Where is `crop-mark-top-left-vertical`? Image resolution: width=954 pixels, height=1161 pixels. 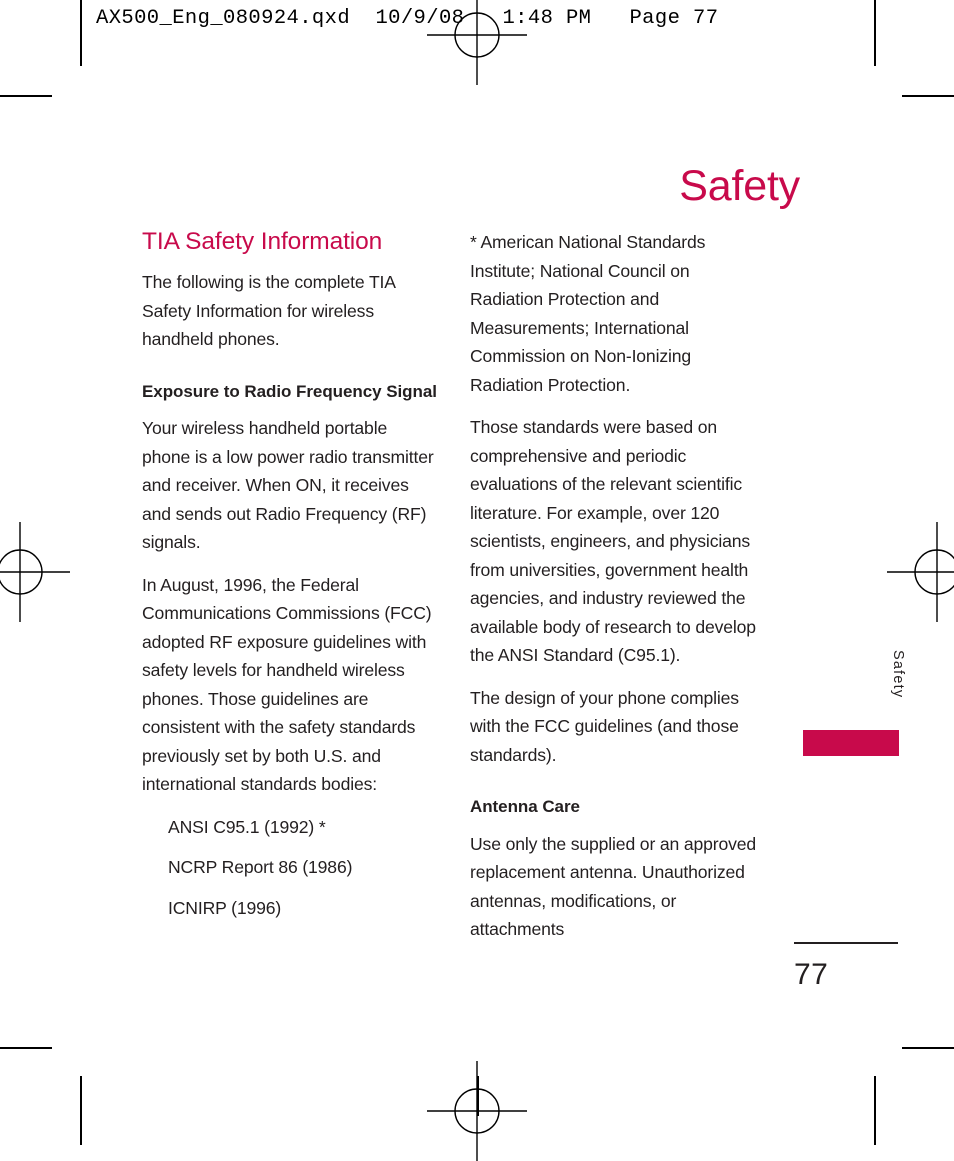
crop-mark-top-left-vertical is located at coordinates (81, 33).